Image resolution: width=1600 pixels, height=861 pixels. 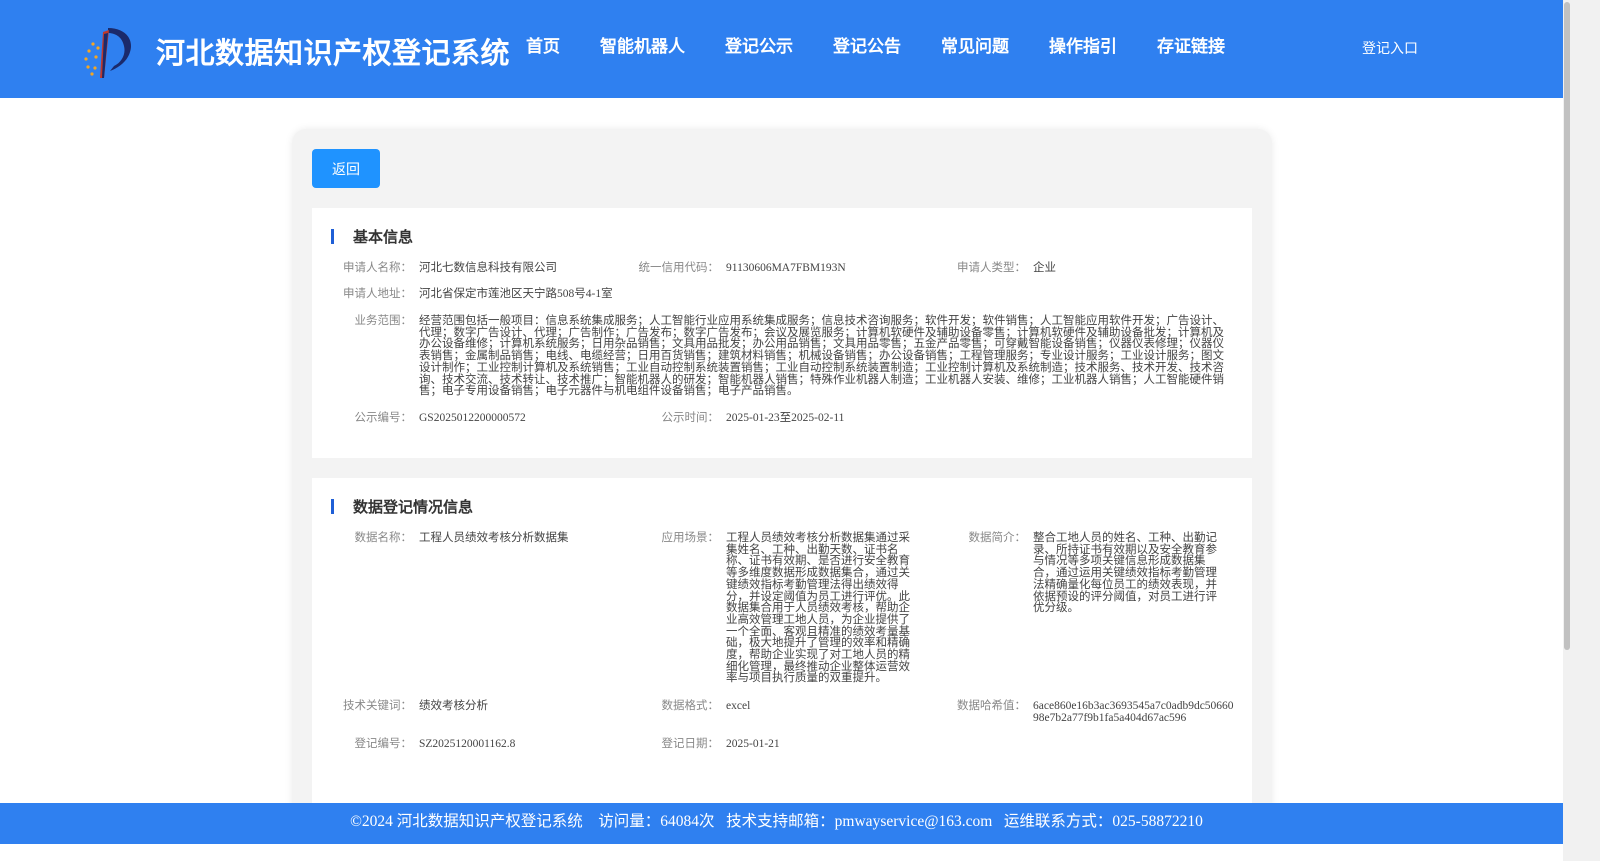 I want to click on nav-evidence-link: 存证链接, so click(x=1191, y=47).